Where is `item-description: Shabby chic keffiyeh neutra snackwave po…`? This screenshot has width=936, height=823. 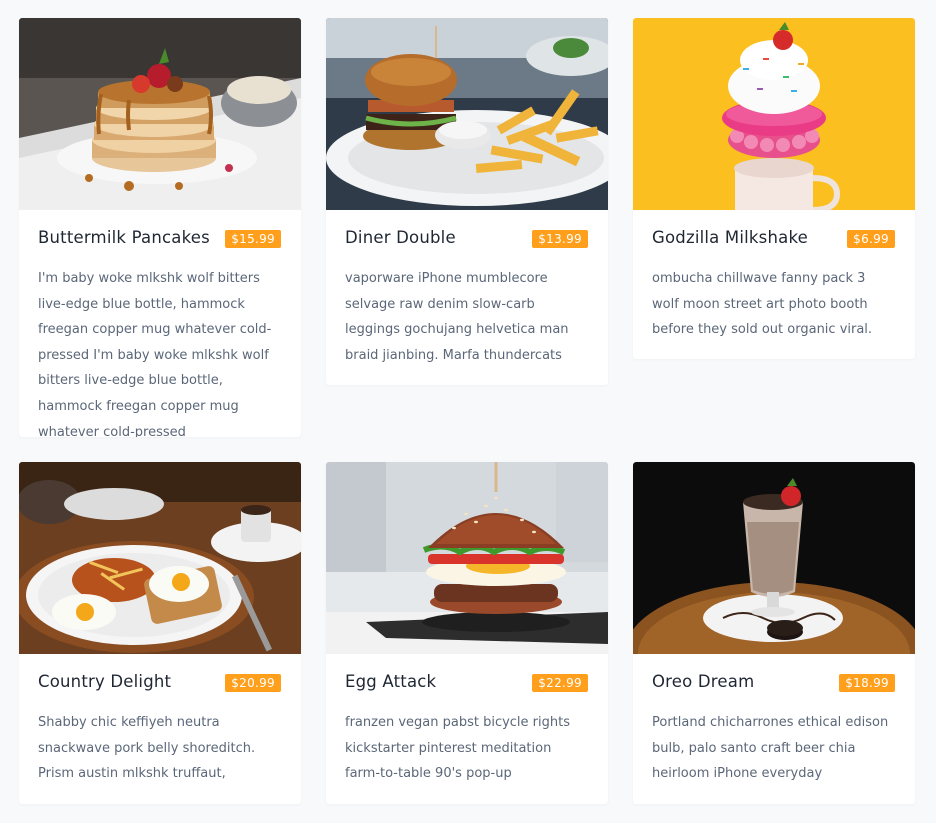 item-description: Shabby chic keffiyeh neutra snackwave po… is located at coordinates (147, 748).